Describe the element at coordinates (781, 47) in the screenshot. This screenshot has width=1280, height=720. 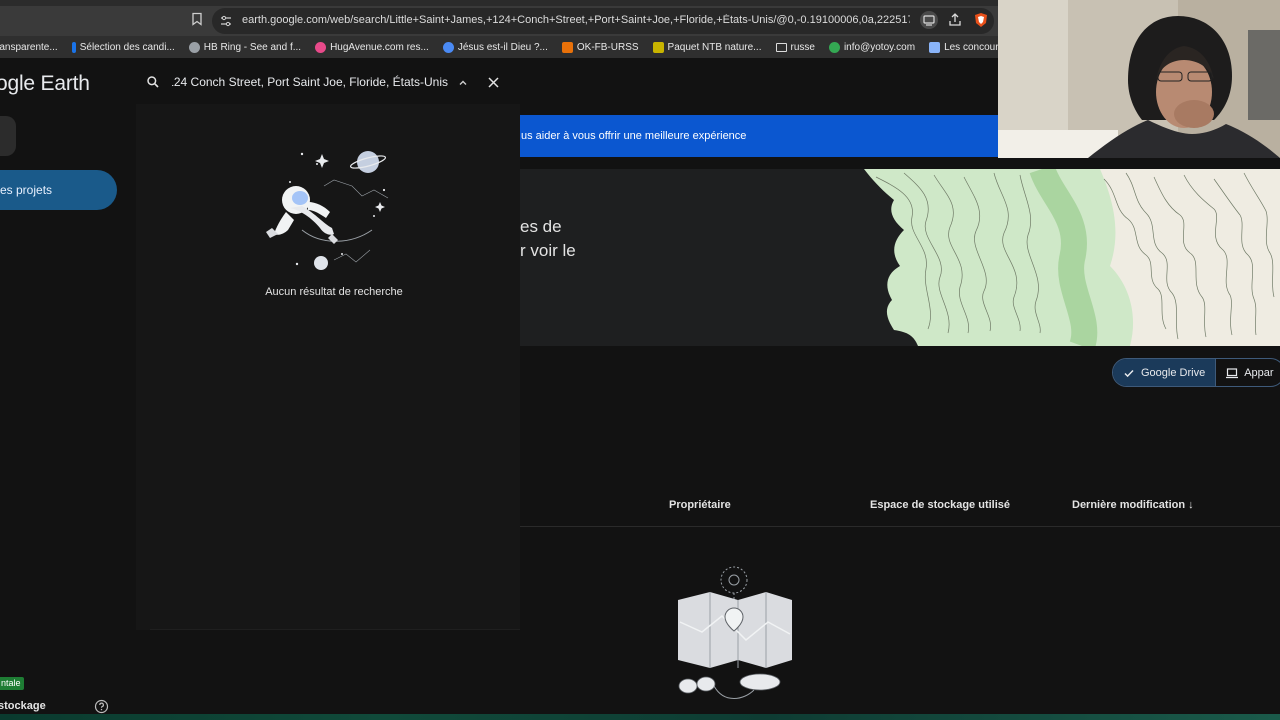
I see `folder-icon` at that location.